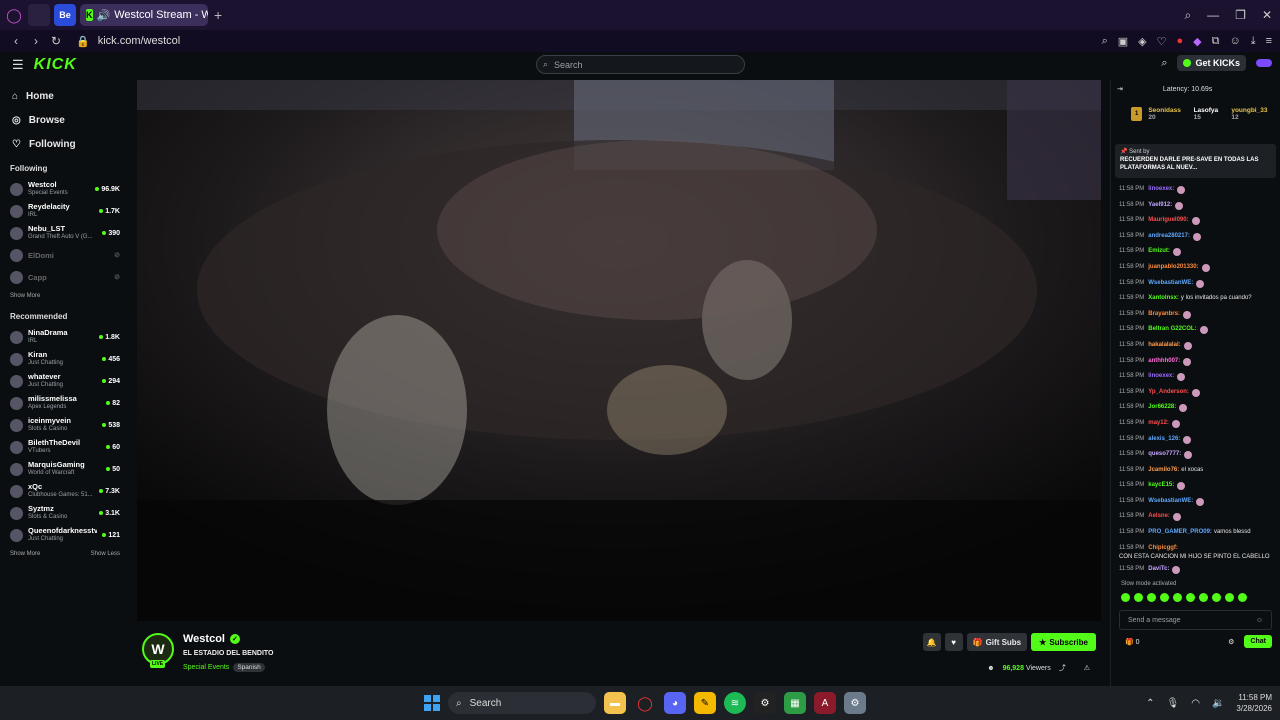 Image resolution: width=1280 pixels, height=720 pixels. Describe the element at coordinates (64, 337) in the screenshot. I see `recommended-channel: NinaDrama IRL 1.8K` at that location.